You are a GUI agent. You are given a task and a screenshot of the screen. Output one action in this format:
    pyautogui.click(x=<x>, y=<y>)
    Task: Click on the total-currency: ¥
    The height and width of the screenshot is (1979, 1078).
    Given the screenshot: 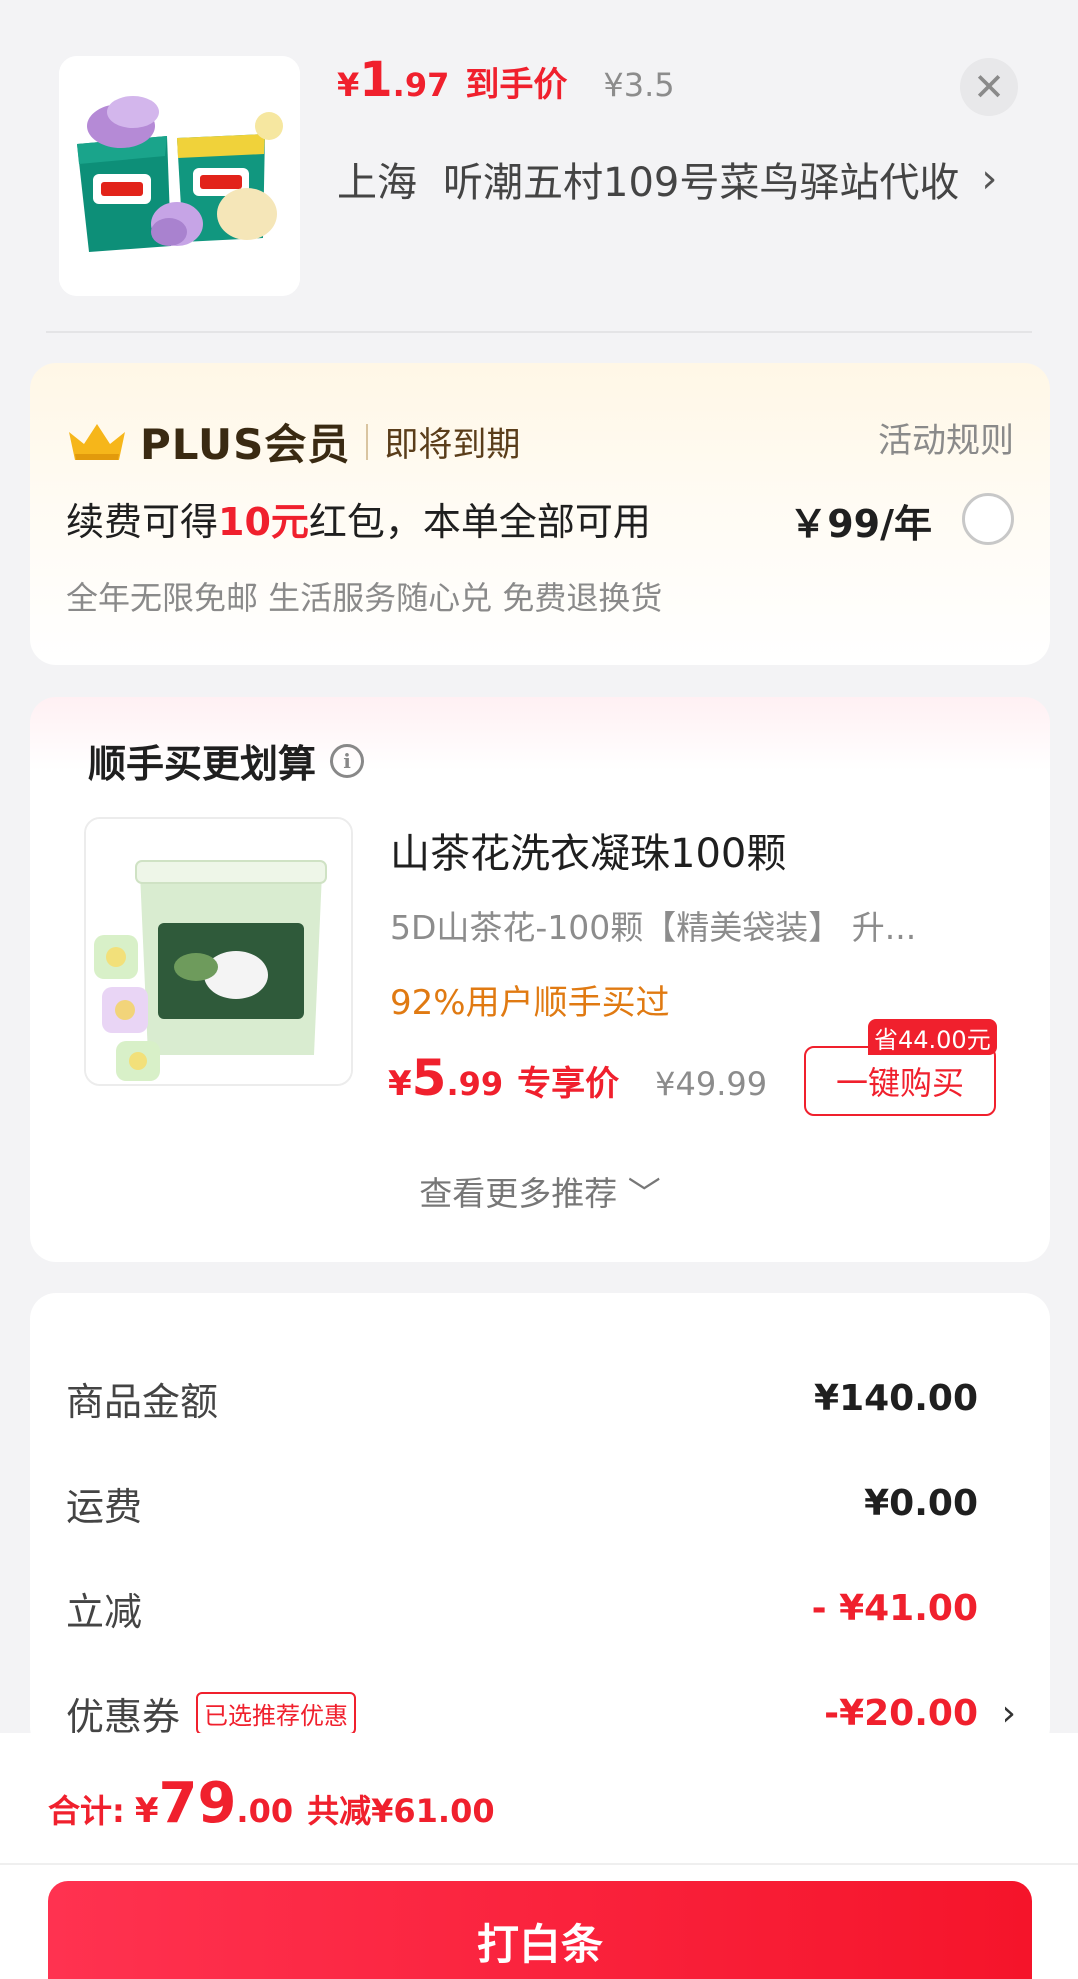 What is the action you would take?
    pyautogui.click(x=146, y=1811)
    